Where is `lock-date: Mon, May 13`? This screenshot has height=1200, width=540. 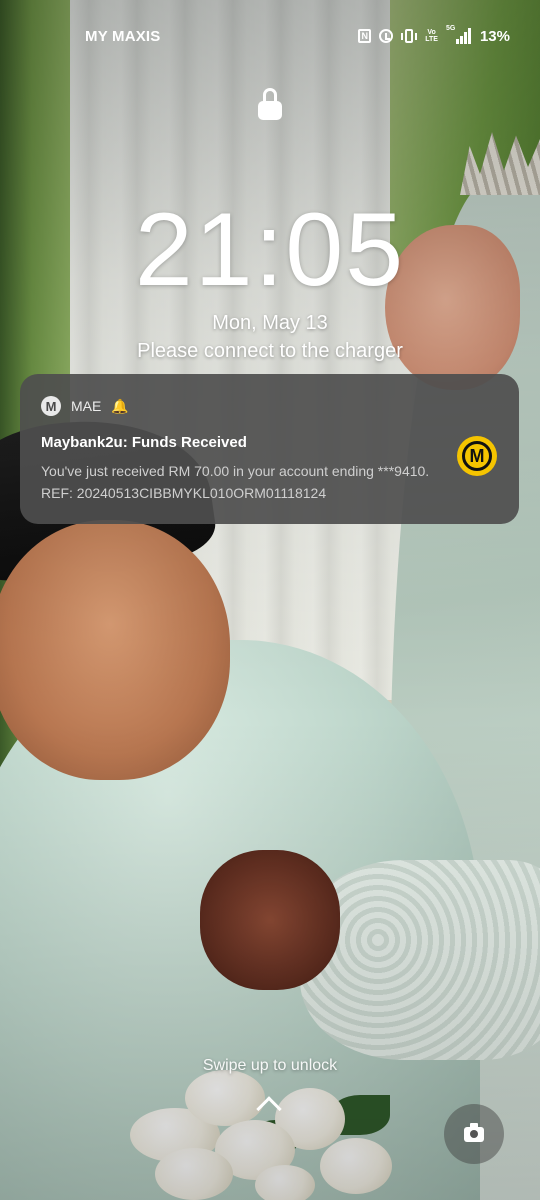 lock-date: Mon, May 13 is located at coordinates (270, 323).